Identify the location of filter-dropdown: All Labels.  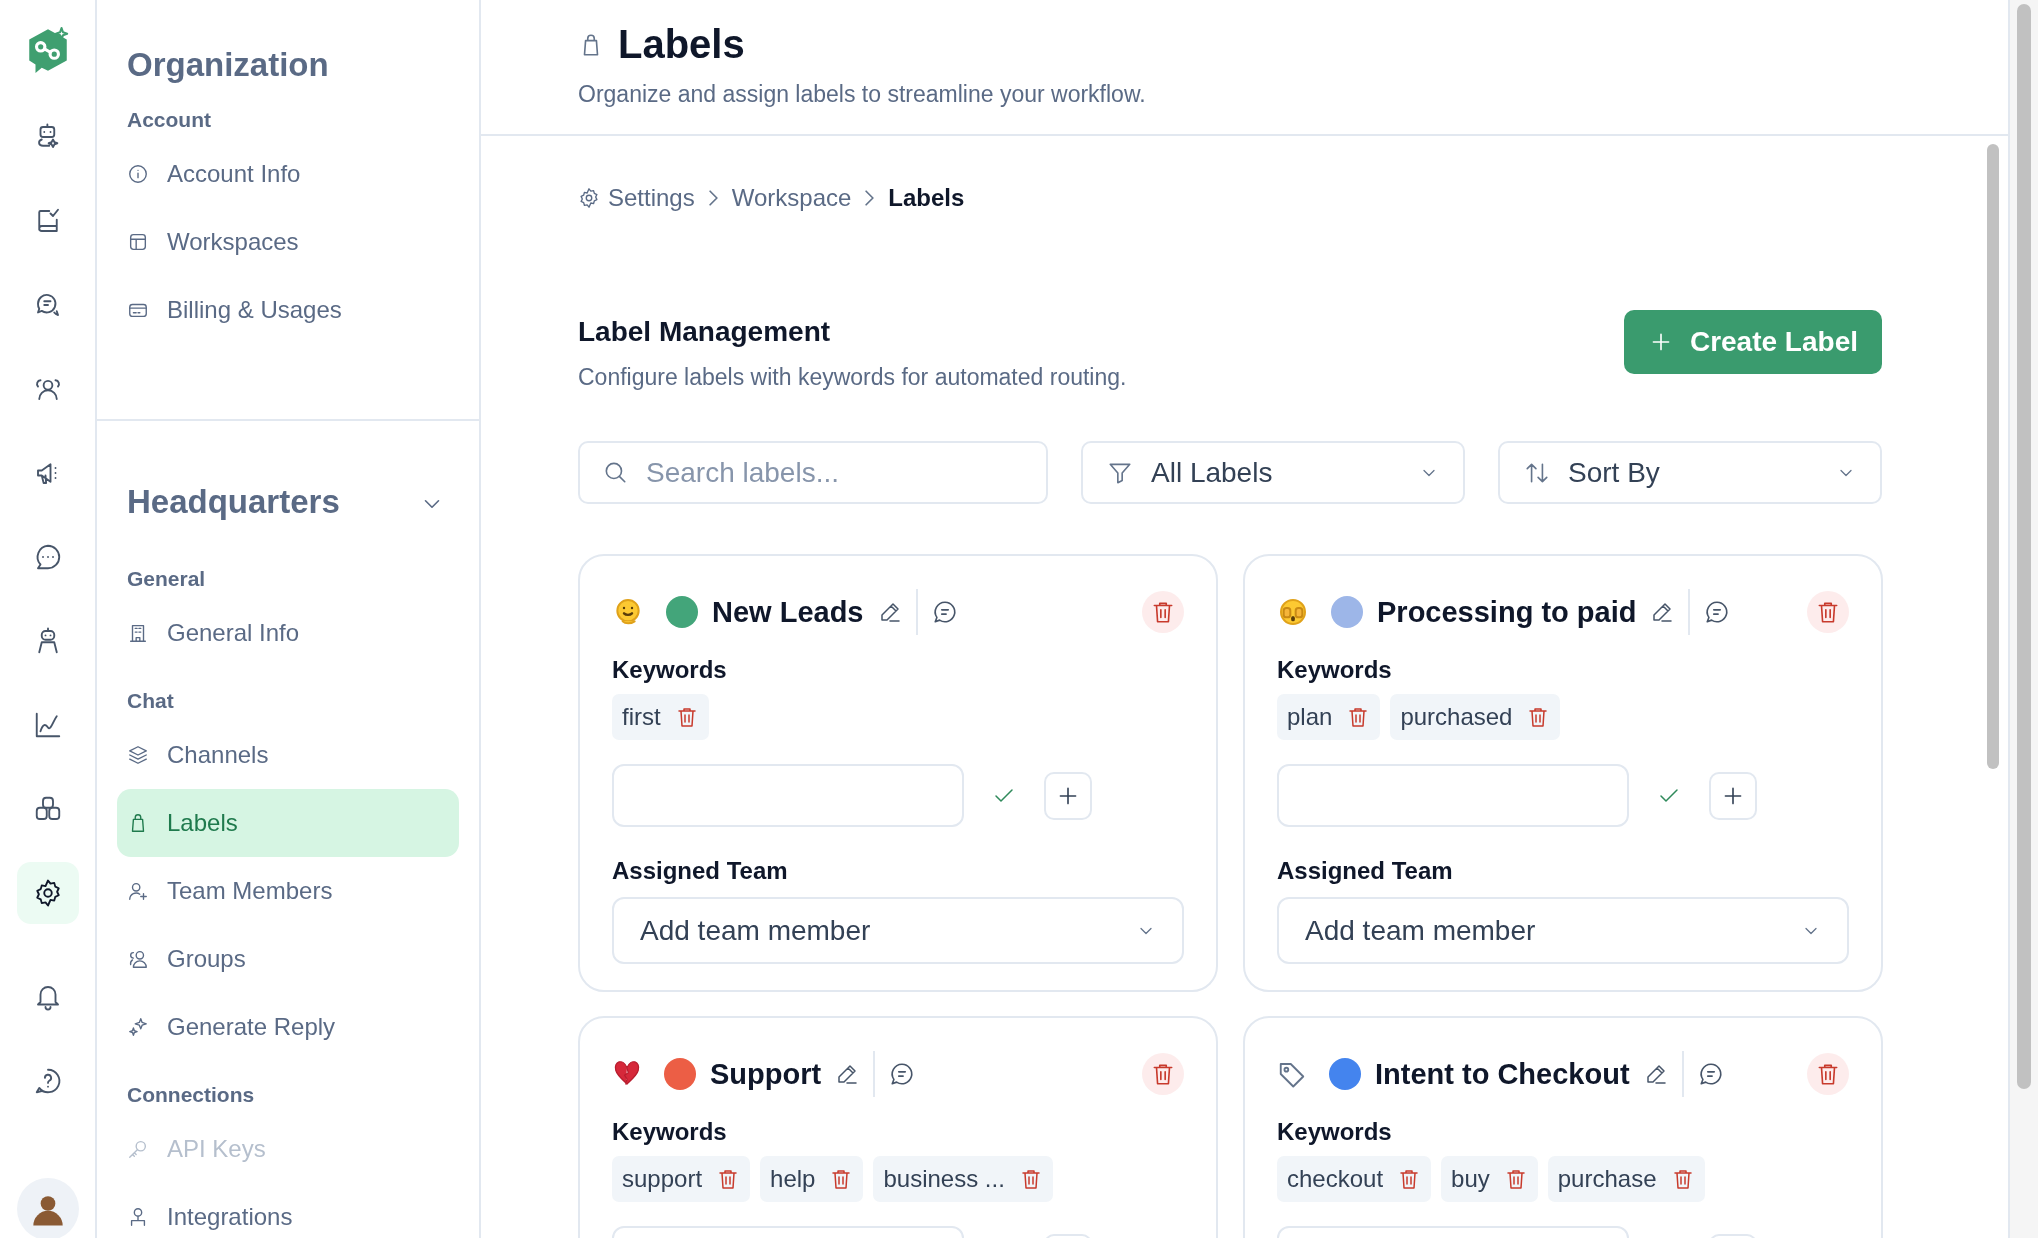
(1273, 472).